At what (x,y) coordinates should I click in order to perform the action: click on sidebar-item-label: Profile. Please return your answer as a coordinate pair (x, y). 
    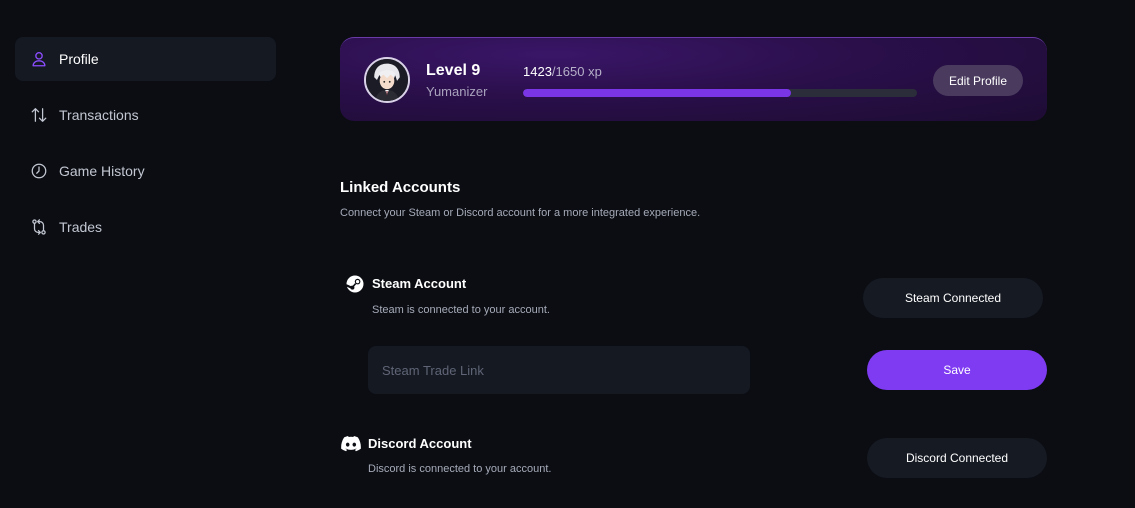
    Looking at the image, I should click on (79, 59).